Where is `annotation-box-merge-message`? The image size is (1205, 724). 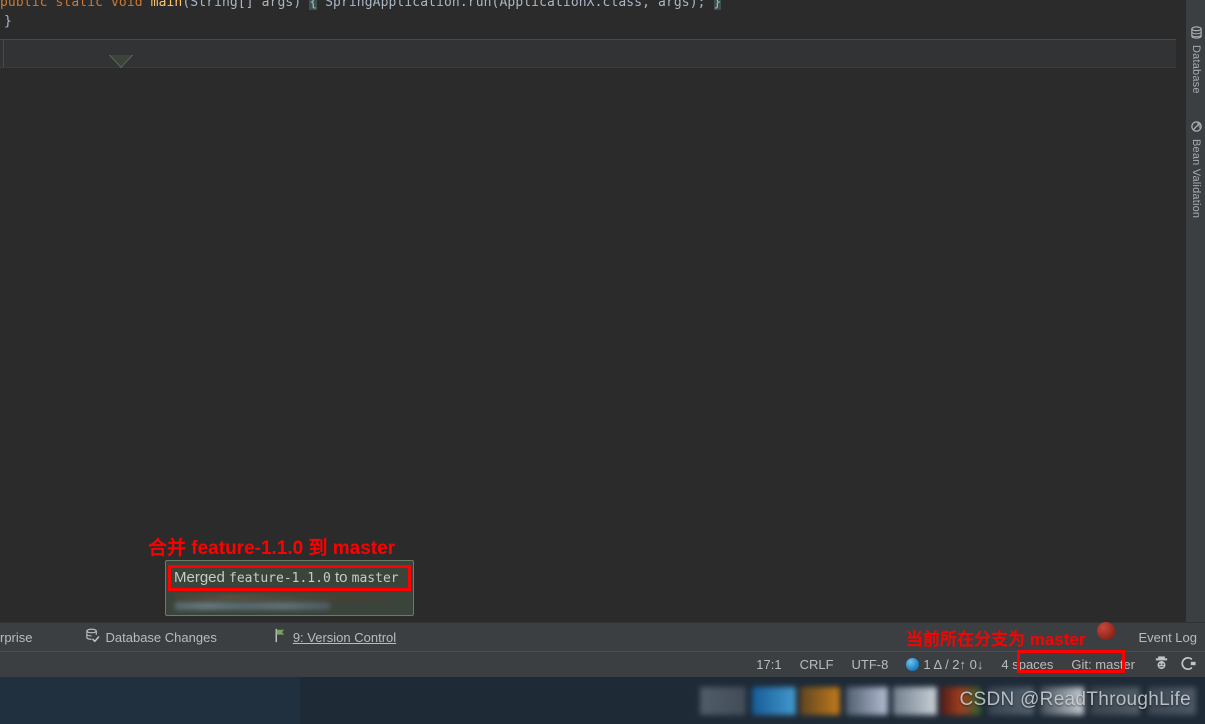 annotation-box-merge-message is located at coordinates (289, 578).